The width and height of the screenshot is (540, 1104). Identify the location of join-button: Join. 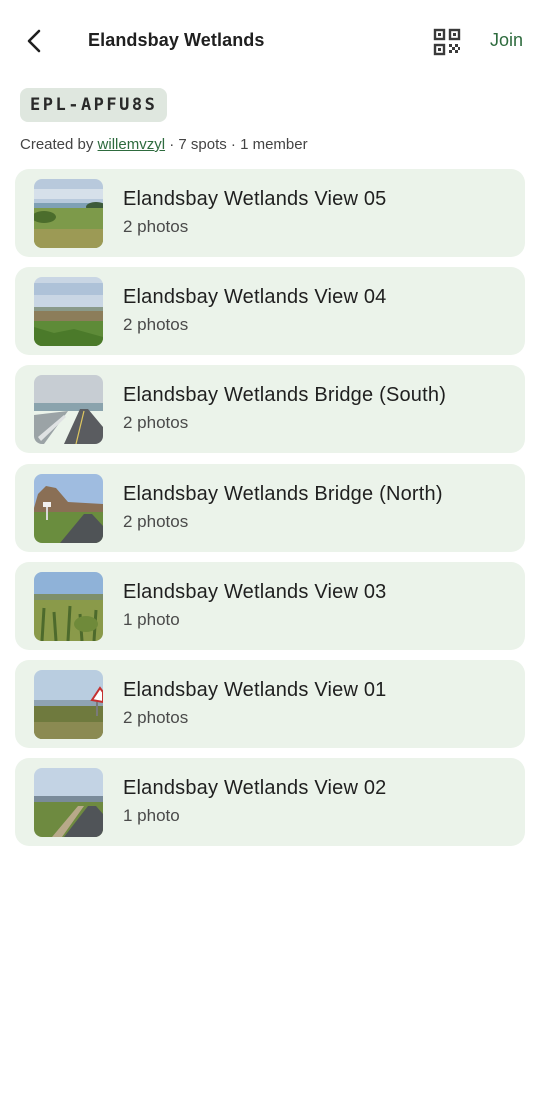
(506, 40).